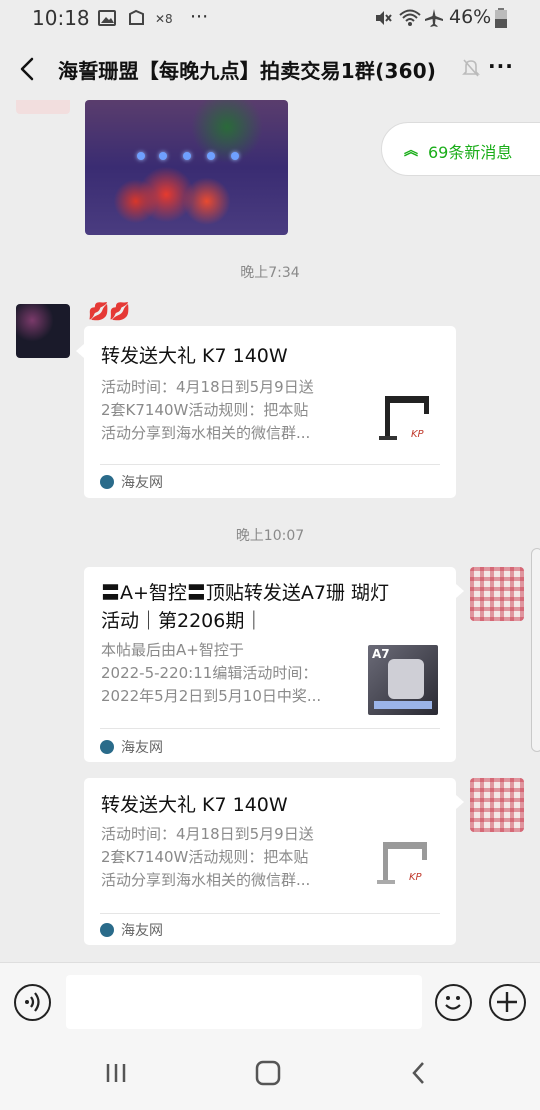 This screenshot has width=540, height=1110. What do you see at coordinates (501, 66) in the screenshot?
I see `more-icon: ···` at bounding box center [501, 66].